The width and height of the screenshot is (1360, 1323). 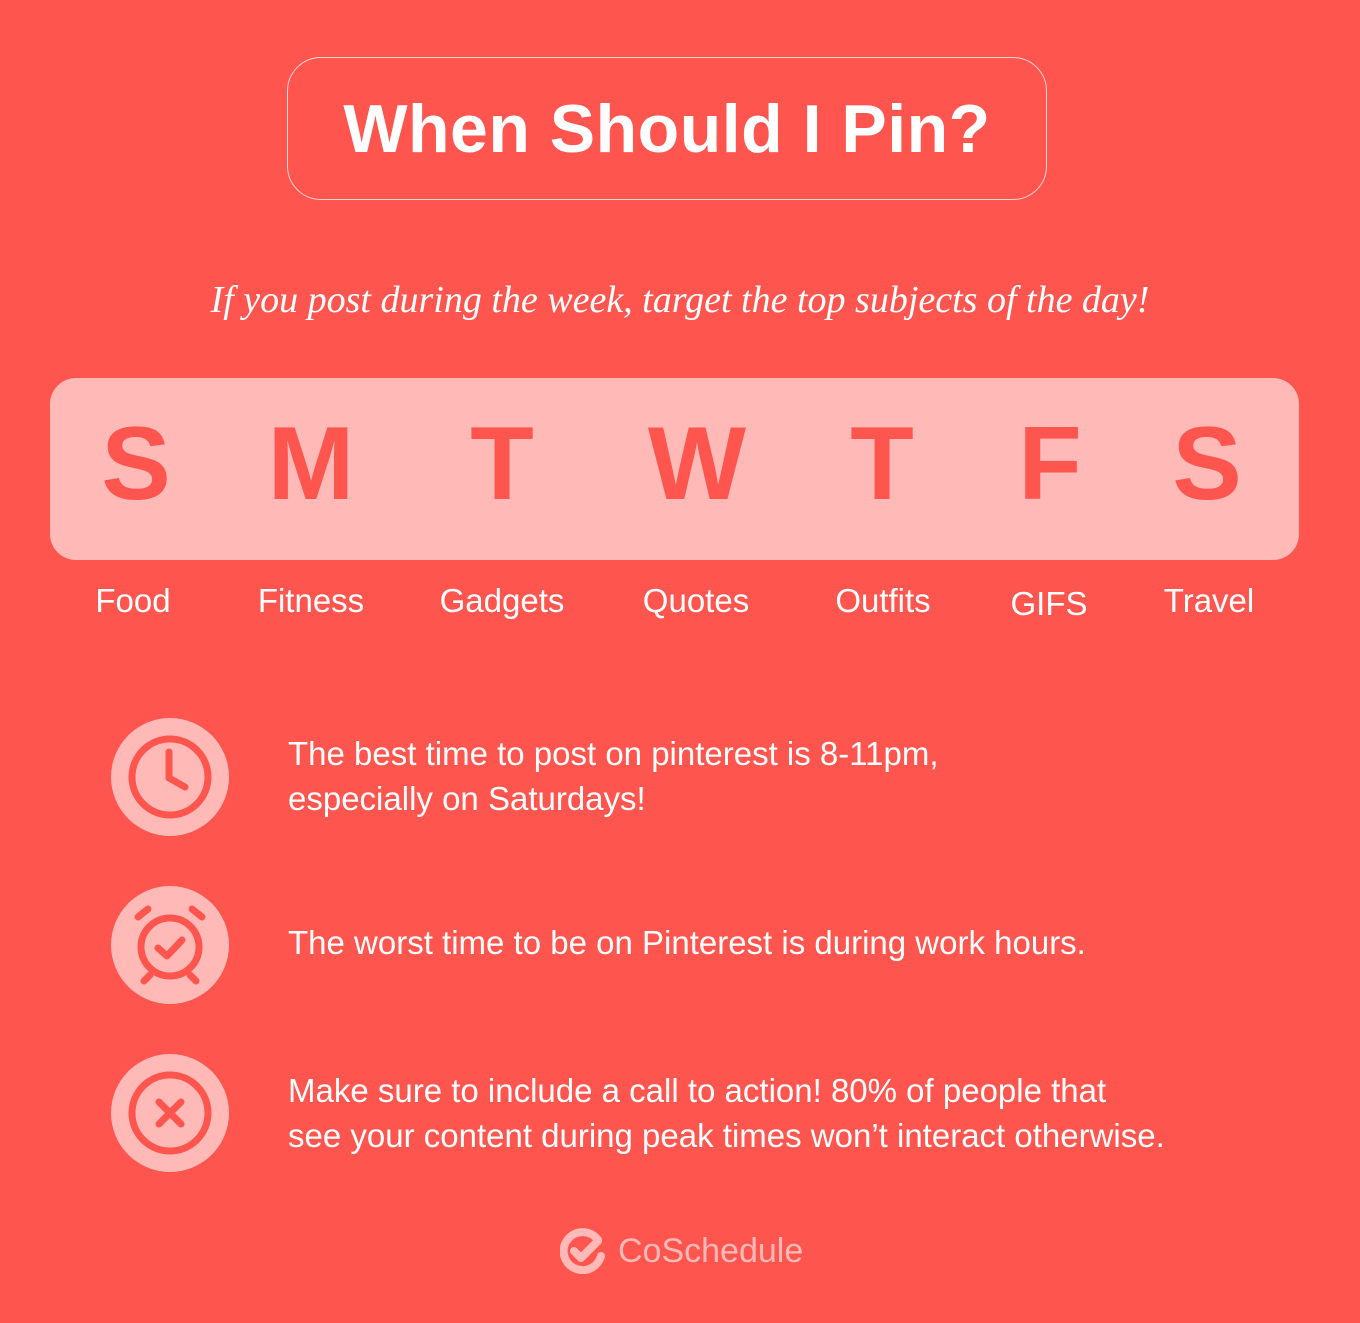 I want to click on title-box: When Should I Pin?, so click(x=667, y=128).